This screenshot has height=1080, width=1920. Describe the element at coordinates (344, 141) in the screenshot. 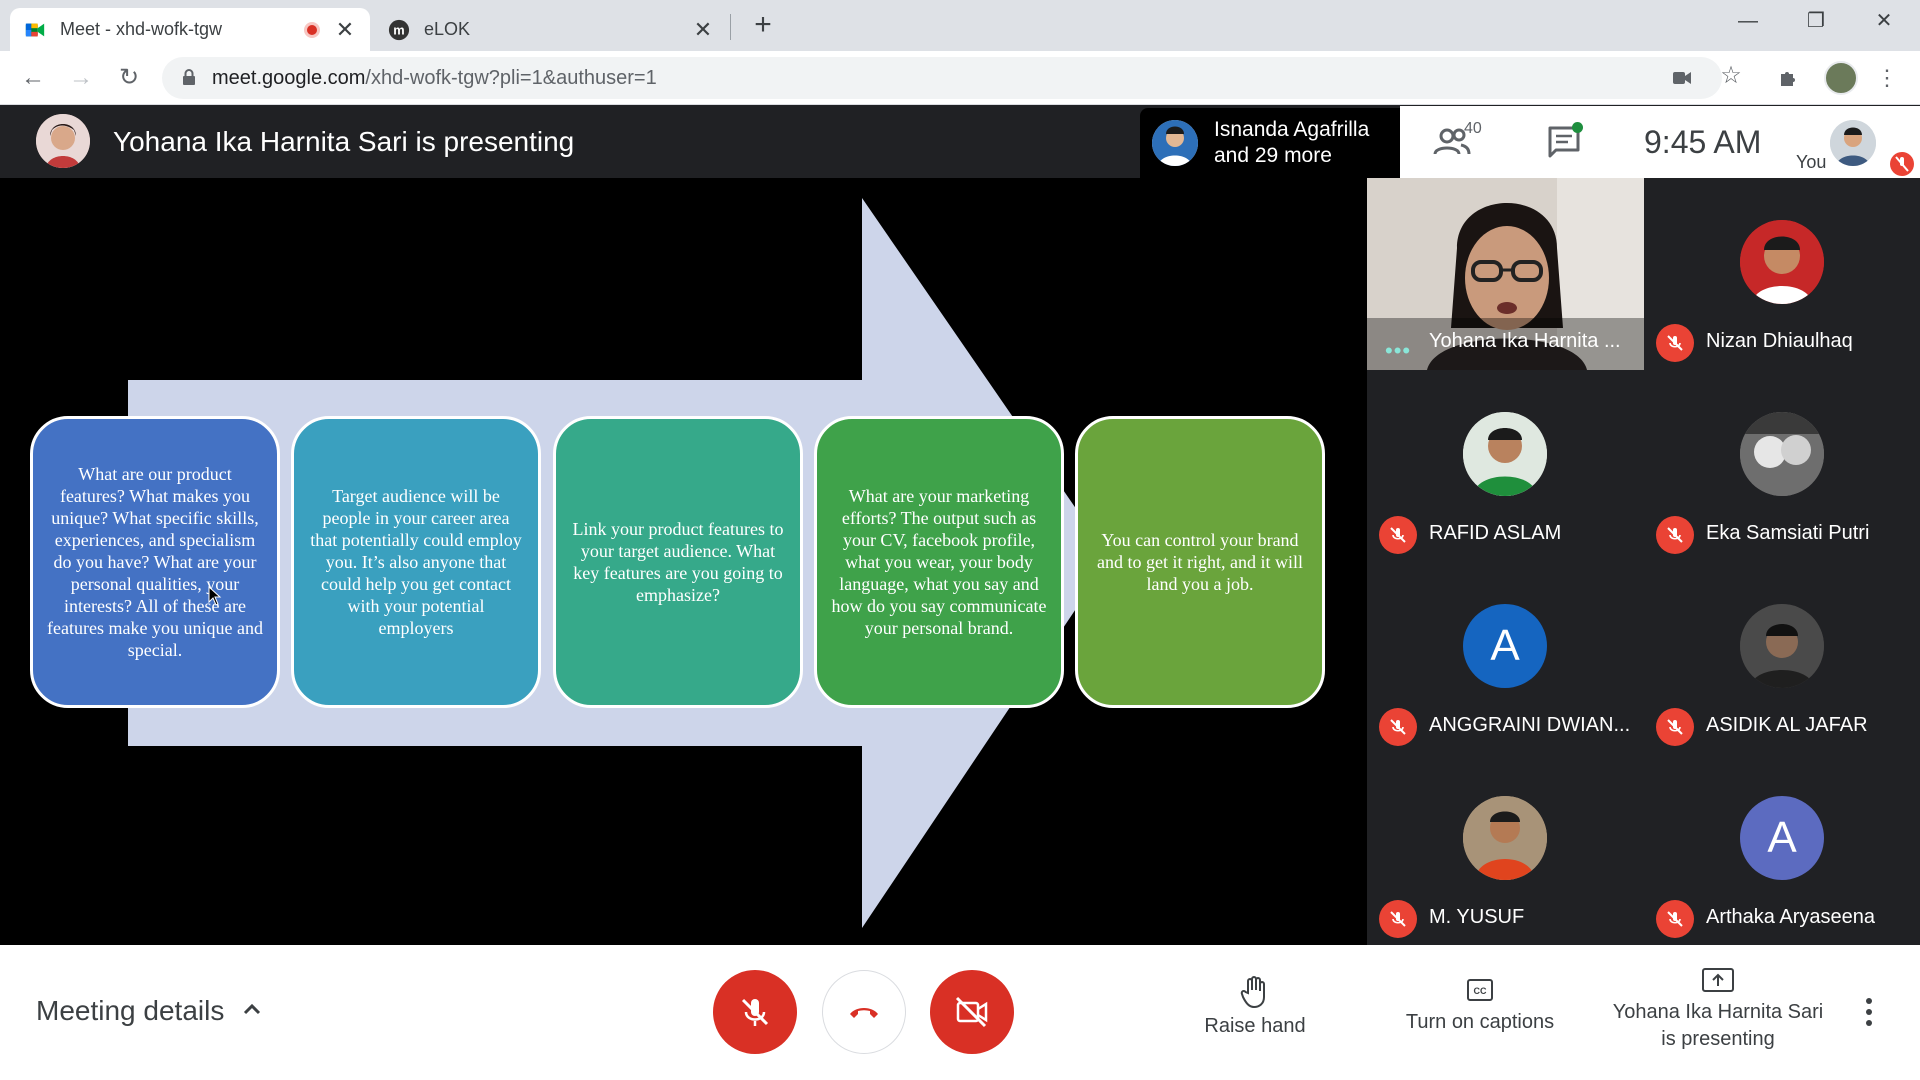

I see `presenting-title: Yohana Ika Harnita Sari is presenting` at that location.